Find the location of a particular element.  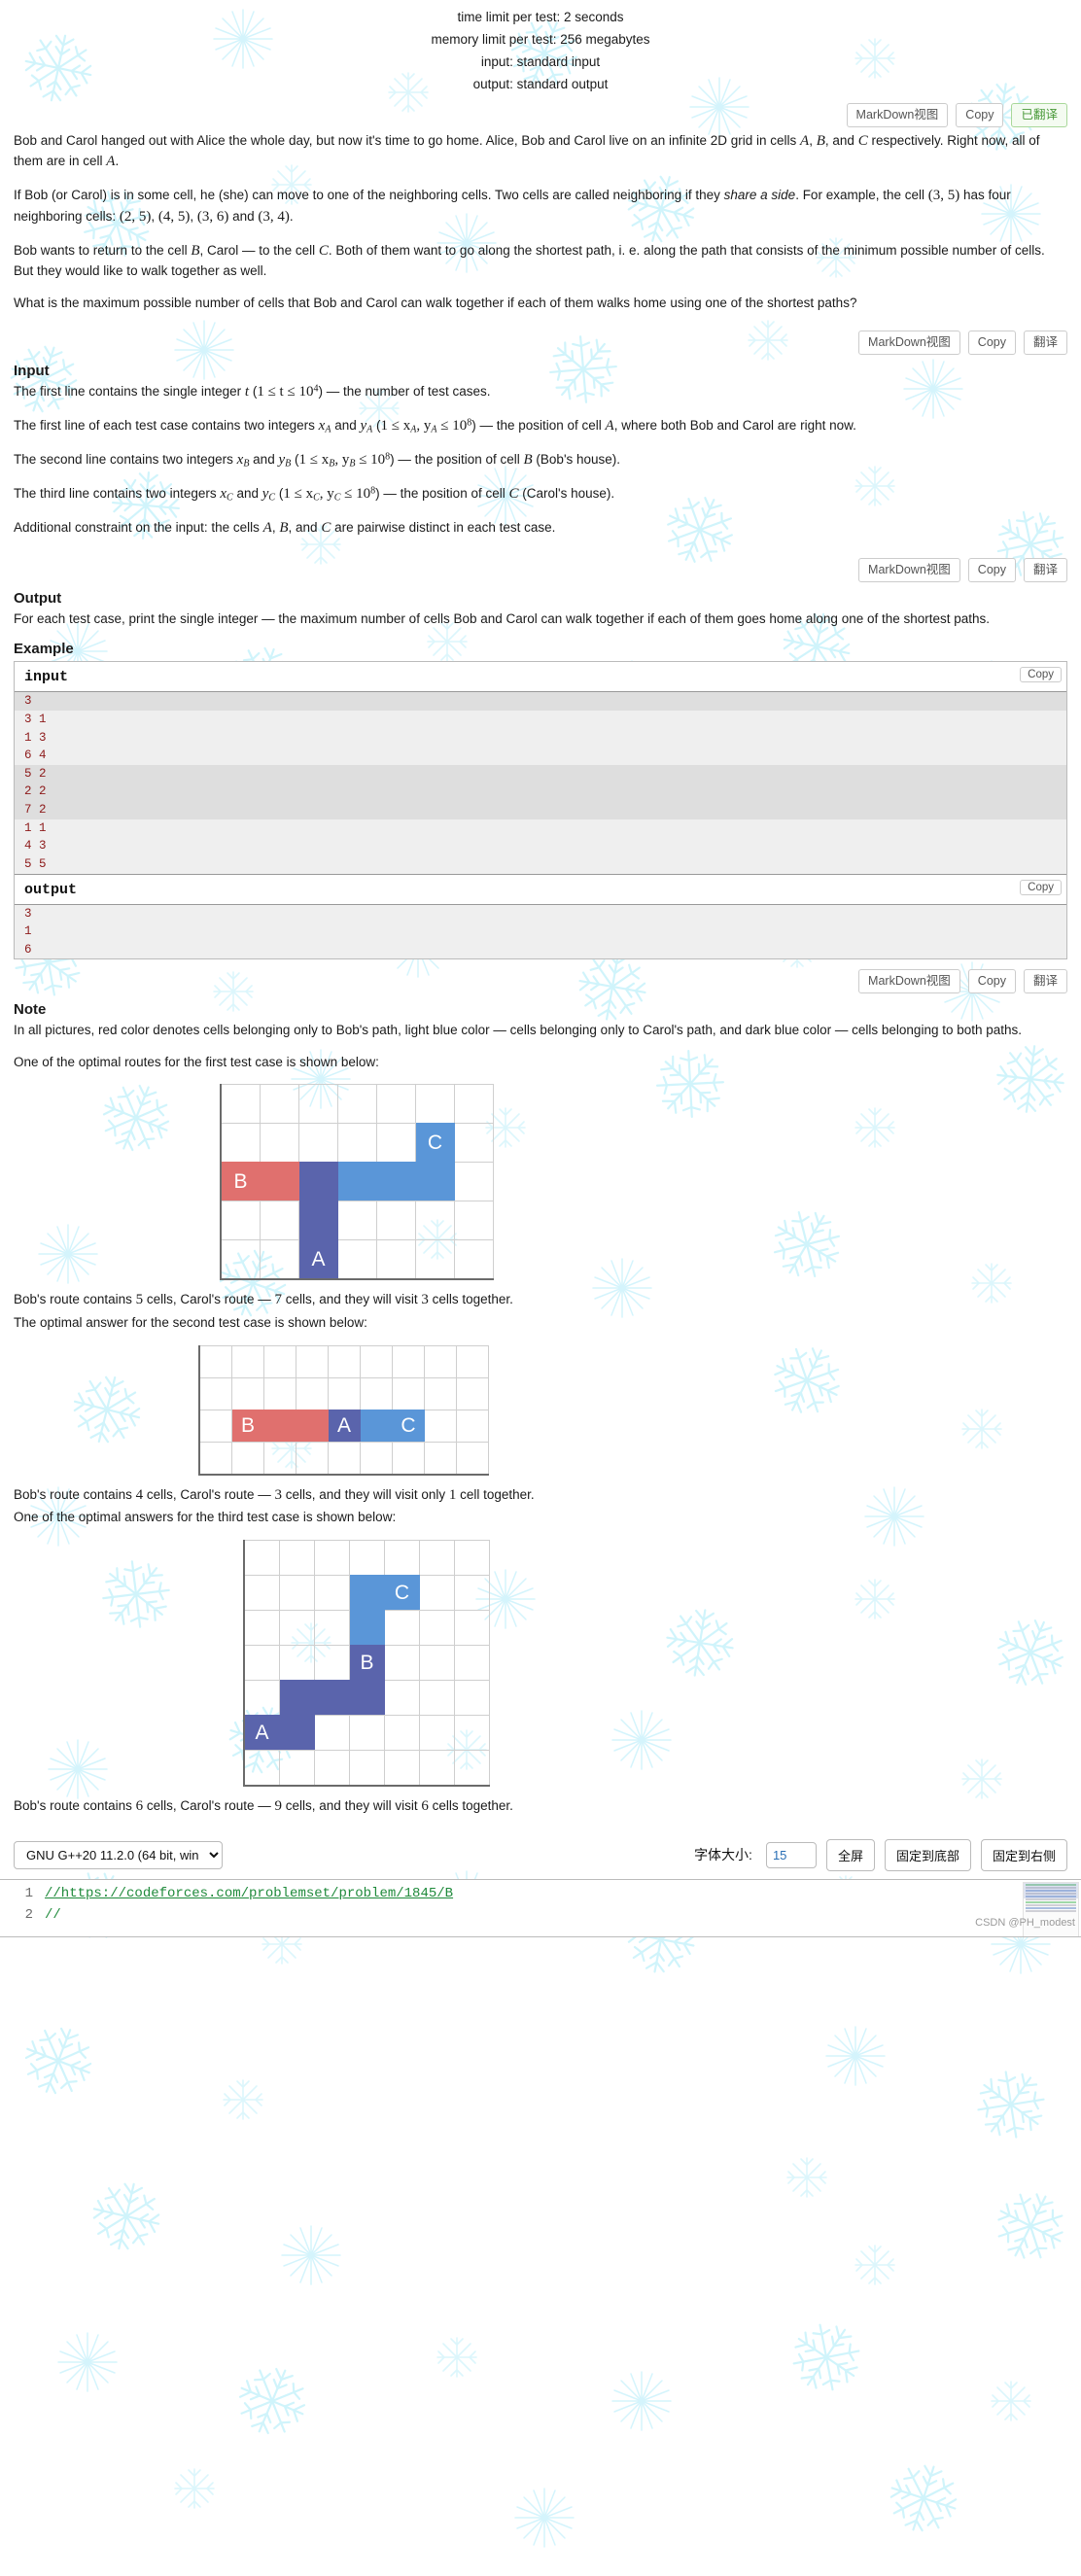

f1c: cells, and they will visit is located at coordinates (352, 1299).